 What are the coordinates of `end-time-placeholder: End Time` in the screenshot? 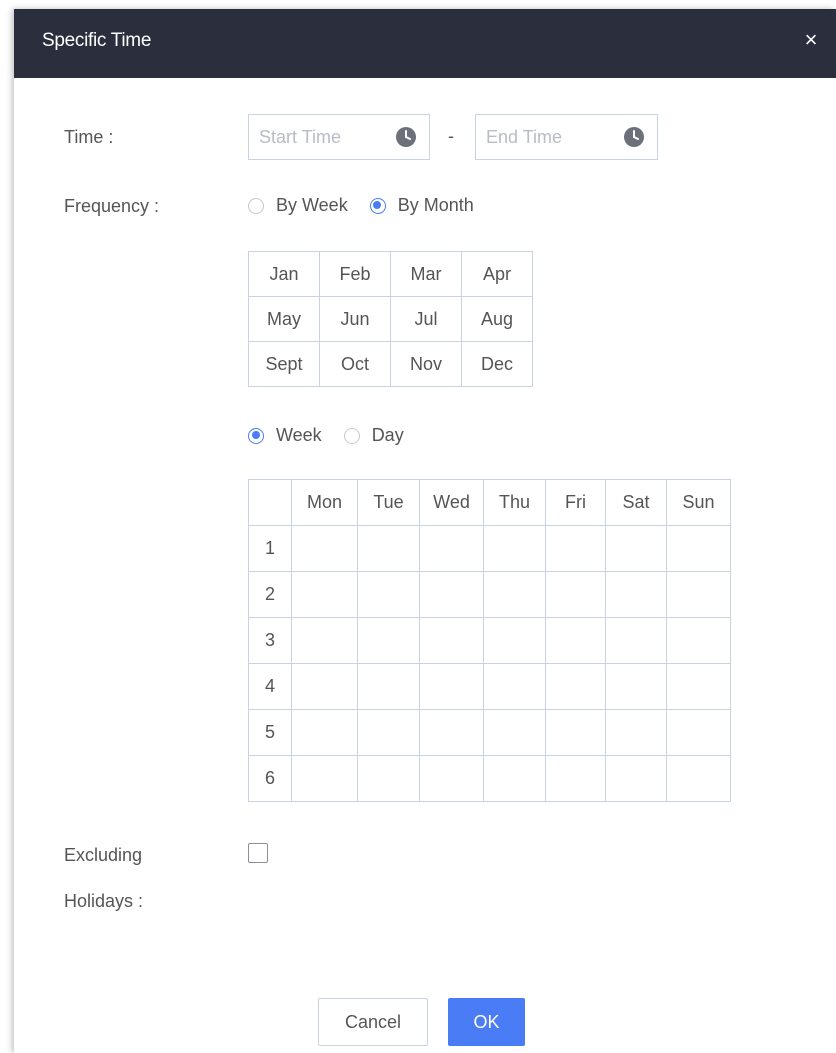 It's located at (524, 137).